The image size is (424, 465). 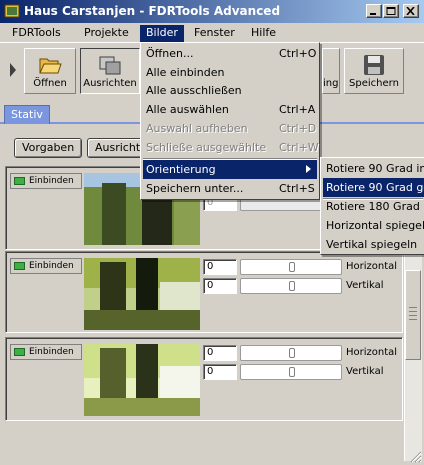 What do you see at coordinates (230, 72) in the screenshot?
I see `menu-include-all: Alle einbinden` at bounding box center [230, 72].